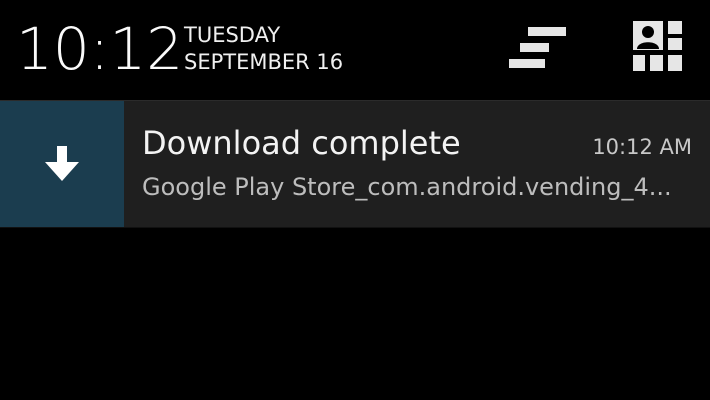 This screenshot has width=710, height=400. Describe the element at coordinates (355, 227) in the screenshot. I see `divider` at that location.